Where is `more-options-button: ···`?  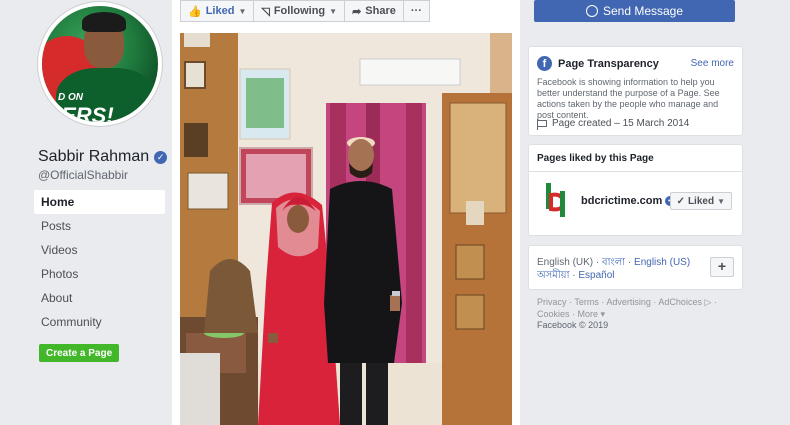
more-options-button: ··· is located at coordinates (416, 11).